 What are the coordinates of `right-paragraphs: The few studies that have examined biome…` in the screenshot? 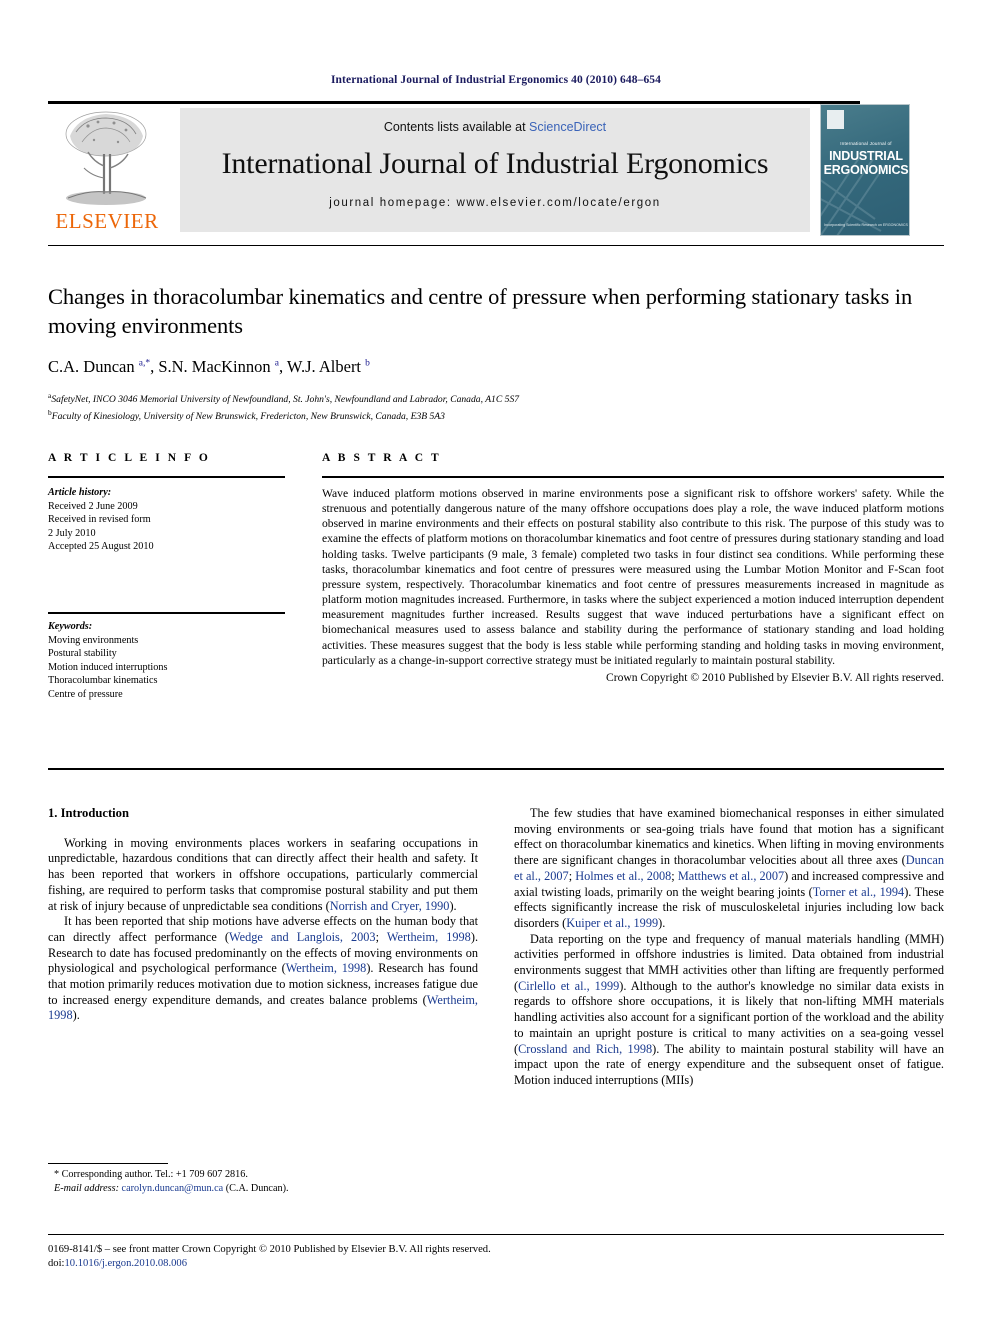 It's located at (729, 947).